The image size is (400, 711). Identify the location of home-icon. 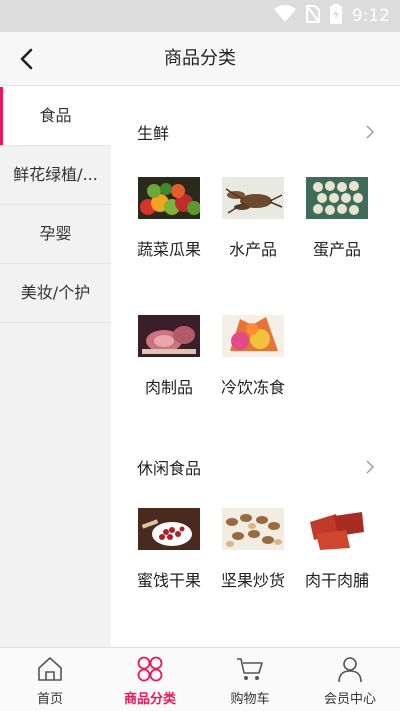
(50, 669).